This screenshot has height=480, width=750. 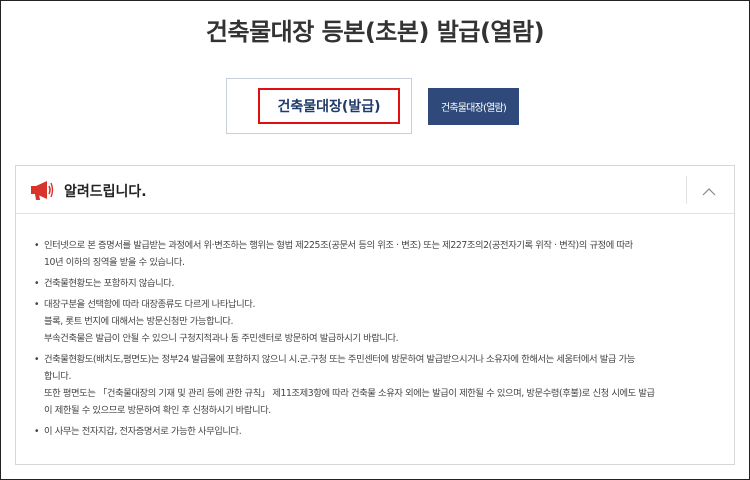 I want to click on header-divider, so click(x=686, y=190).